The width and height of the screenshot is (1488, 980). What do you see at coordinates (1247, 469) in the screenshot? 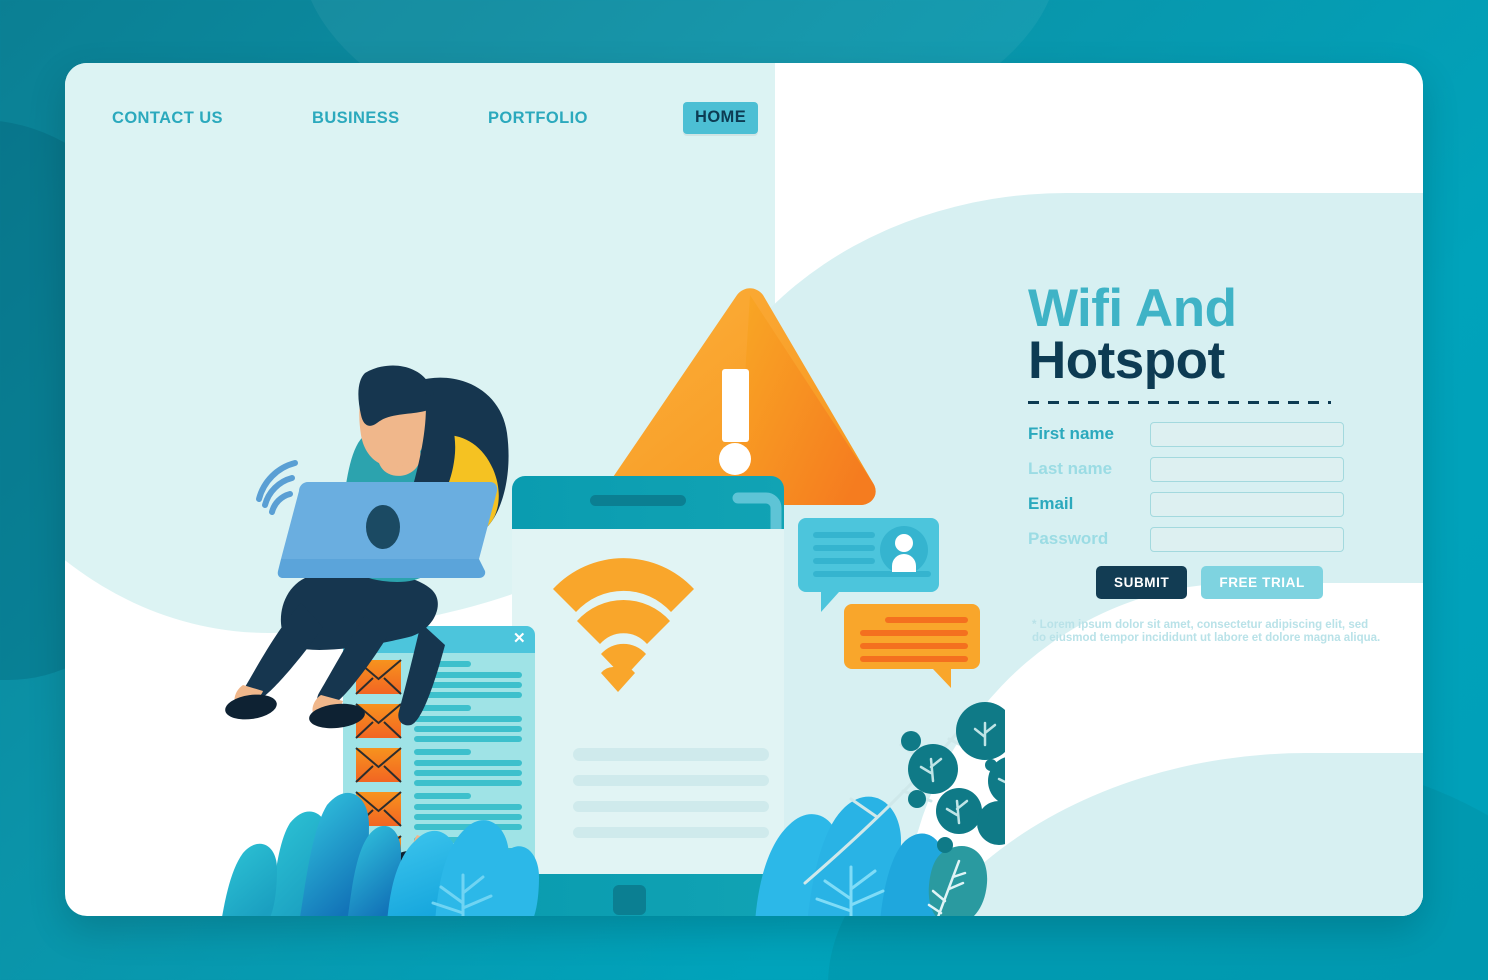
I see `last-name-input` at bounding box center [1247, 469].